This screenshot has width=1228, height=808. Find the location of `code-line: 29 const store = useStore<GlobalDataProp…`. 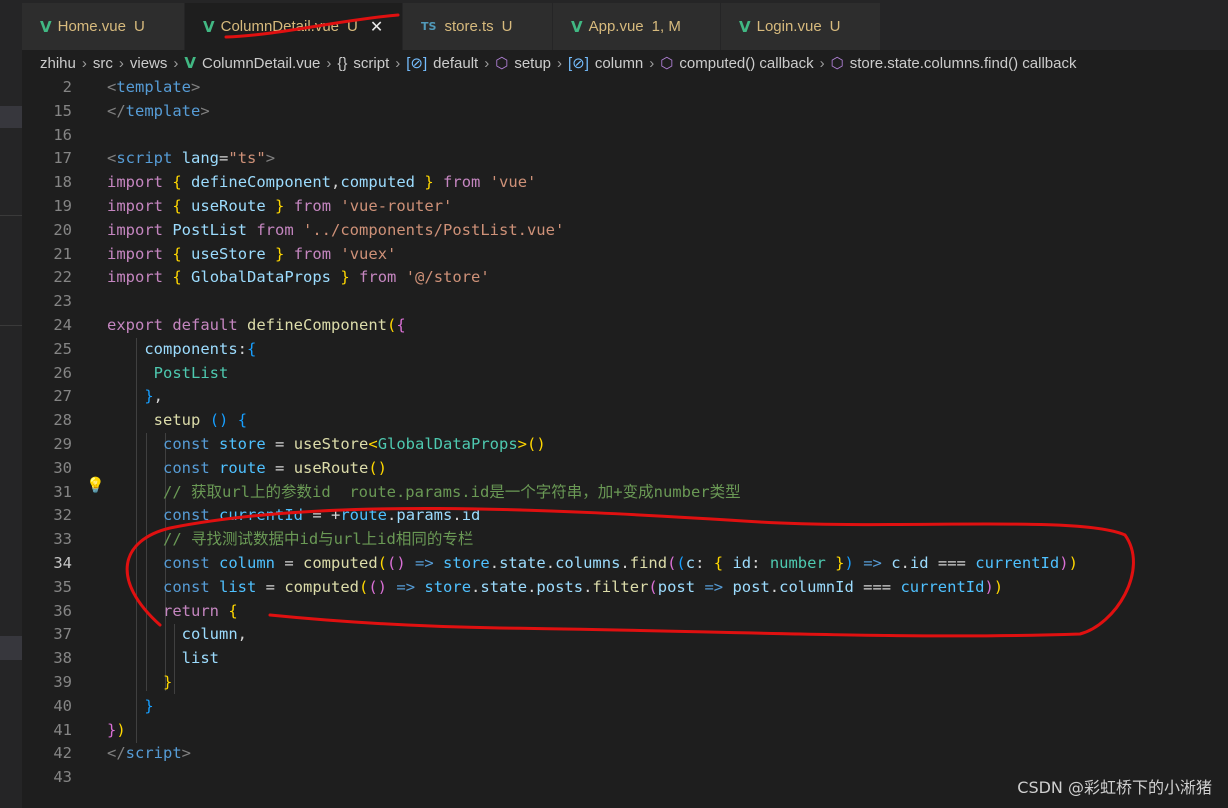

code-line: 29 const store = useStore<GlobalDataProp… is located at coordinates (625, 445).